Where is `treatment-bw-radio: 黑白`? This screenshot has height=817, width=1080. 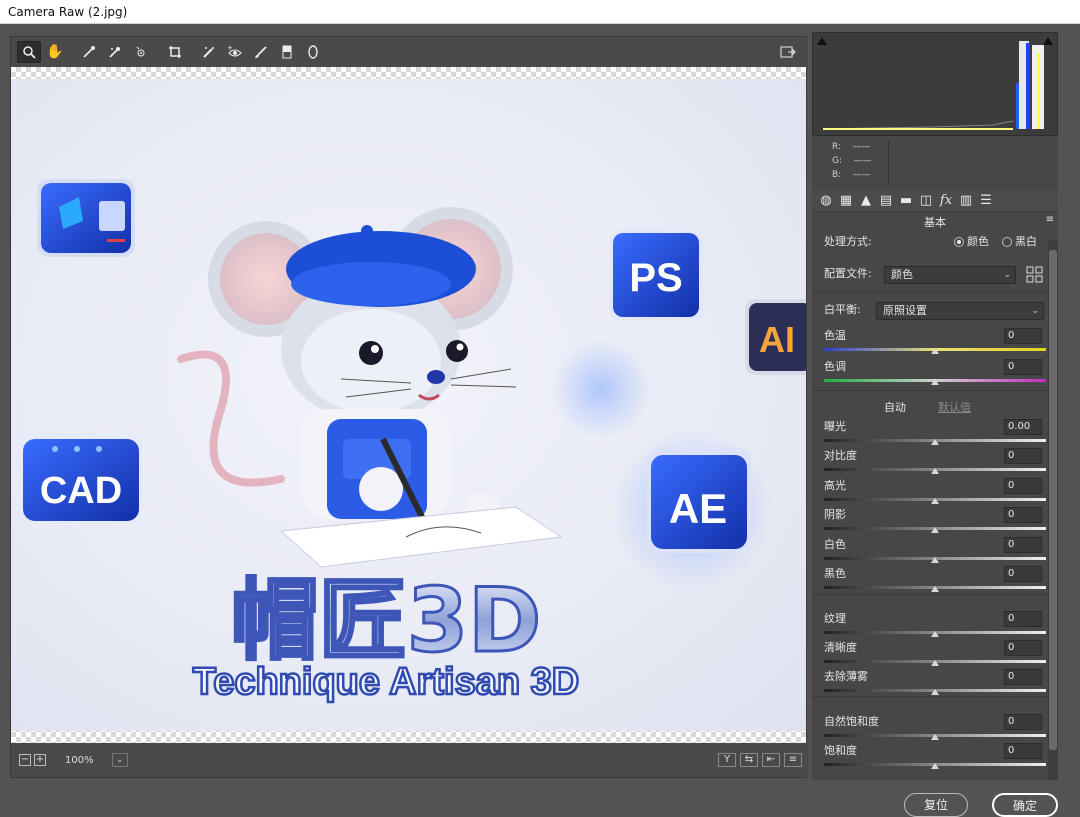 treatment-bw-radio: 黑白 is located at coordinates (1019, 242).